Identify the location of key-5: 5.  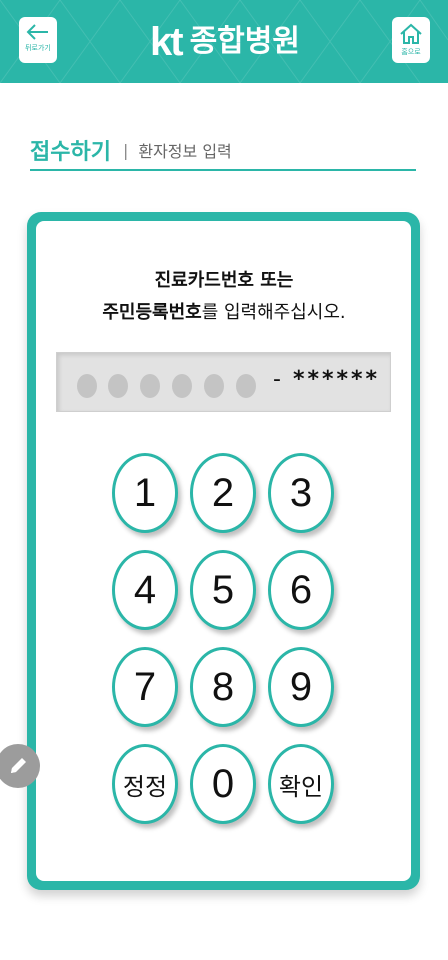
(223, 590).